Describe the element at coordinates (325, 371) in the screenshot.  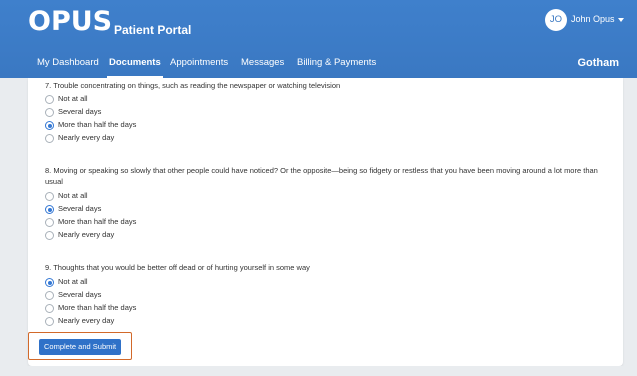
I see `page-bottom-gap` at that location.